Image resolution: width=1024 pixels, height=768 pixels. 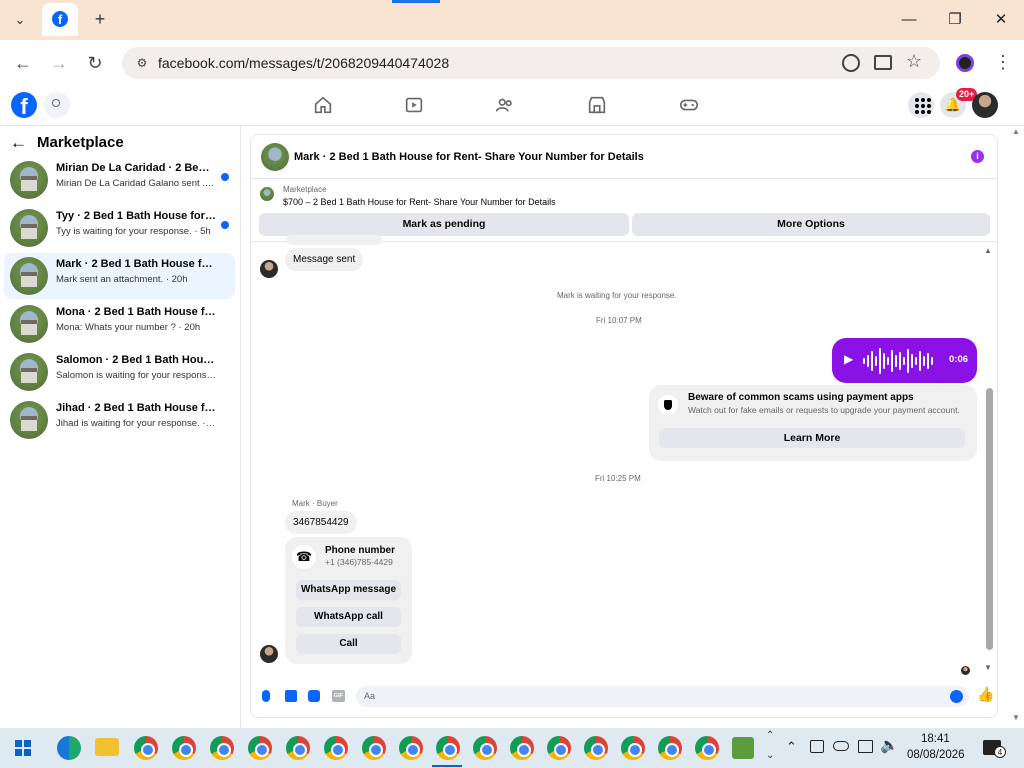 I want to click on scroll-up-button: ▲, so click(x=988, y=250).